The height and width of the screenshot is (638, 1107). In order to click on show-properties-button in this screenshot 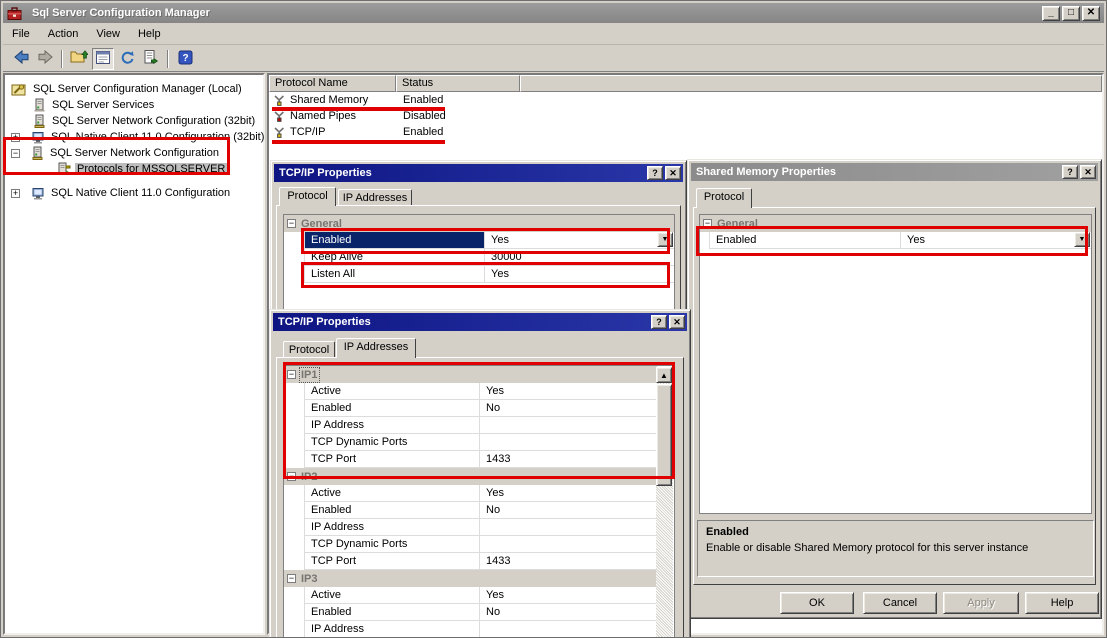, I will do `click(103, 58)`.